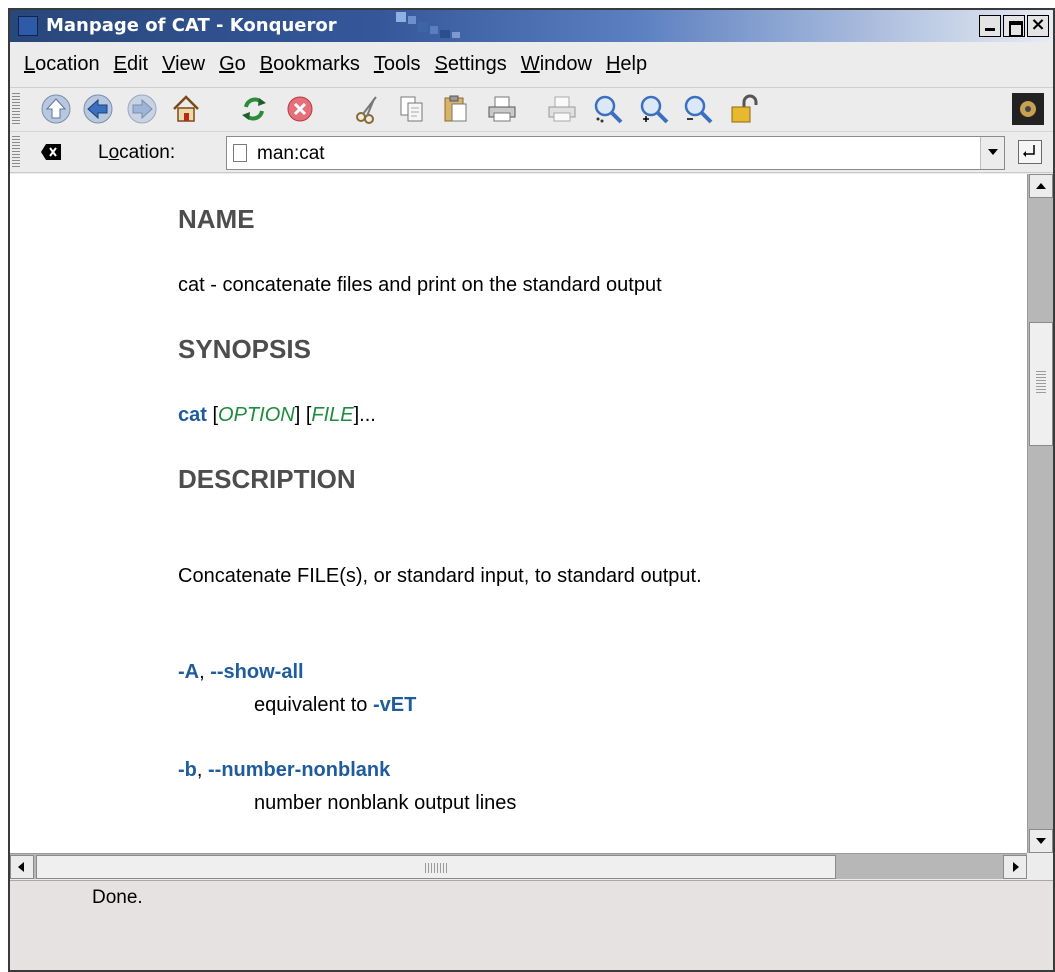 The width and height of the screenshot is (1055, 972). I want to click on menu-edit: Edit, so click(131, 64).